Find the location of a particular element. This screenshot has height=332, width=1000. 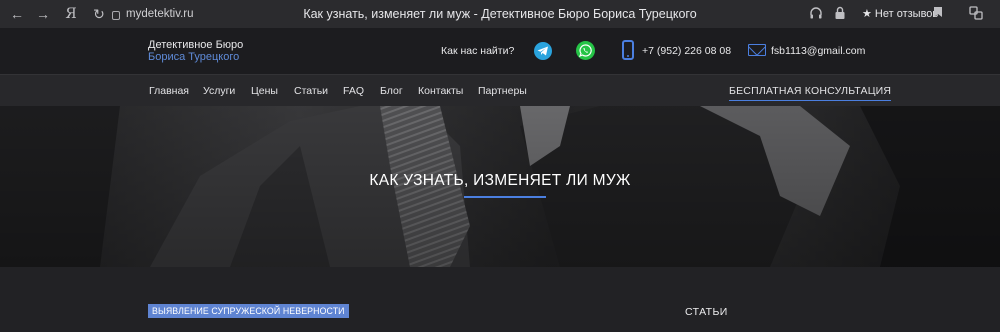

bookmark-icon is located at coordinates (938, 14).